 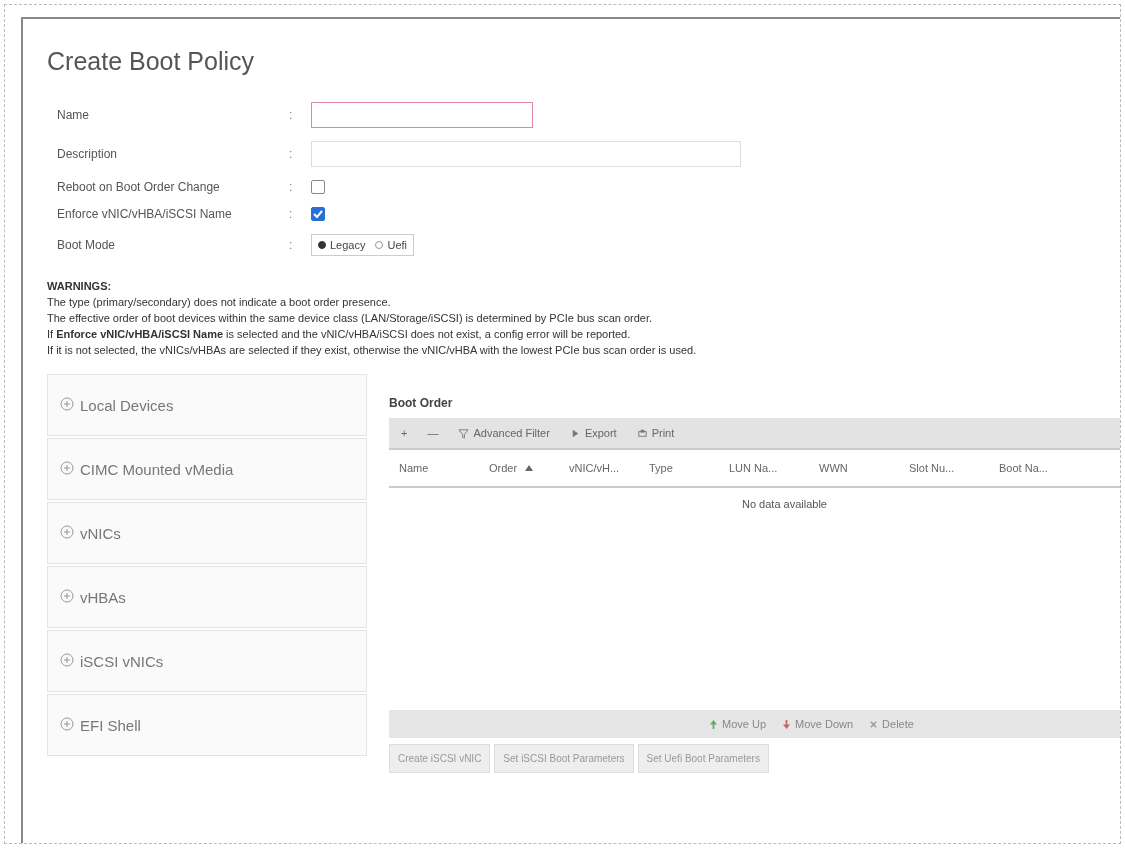 I want to click on close-icon, so click(x=874, y=724).